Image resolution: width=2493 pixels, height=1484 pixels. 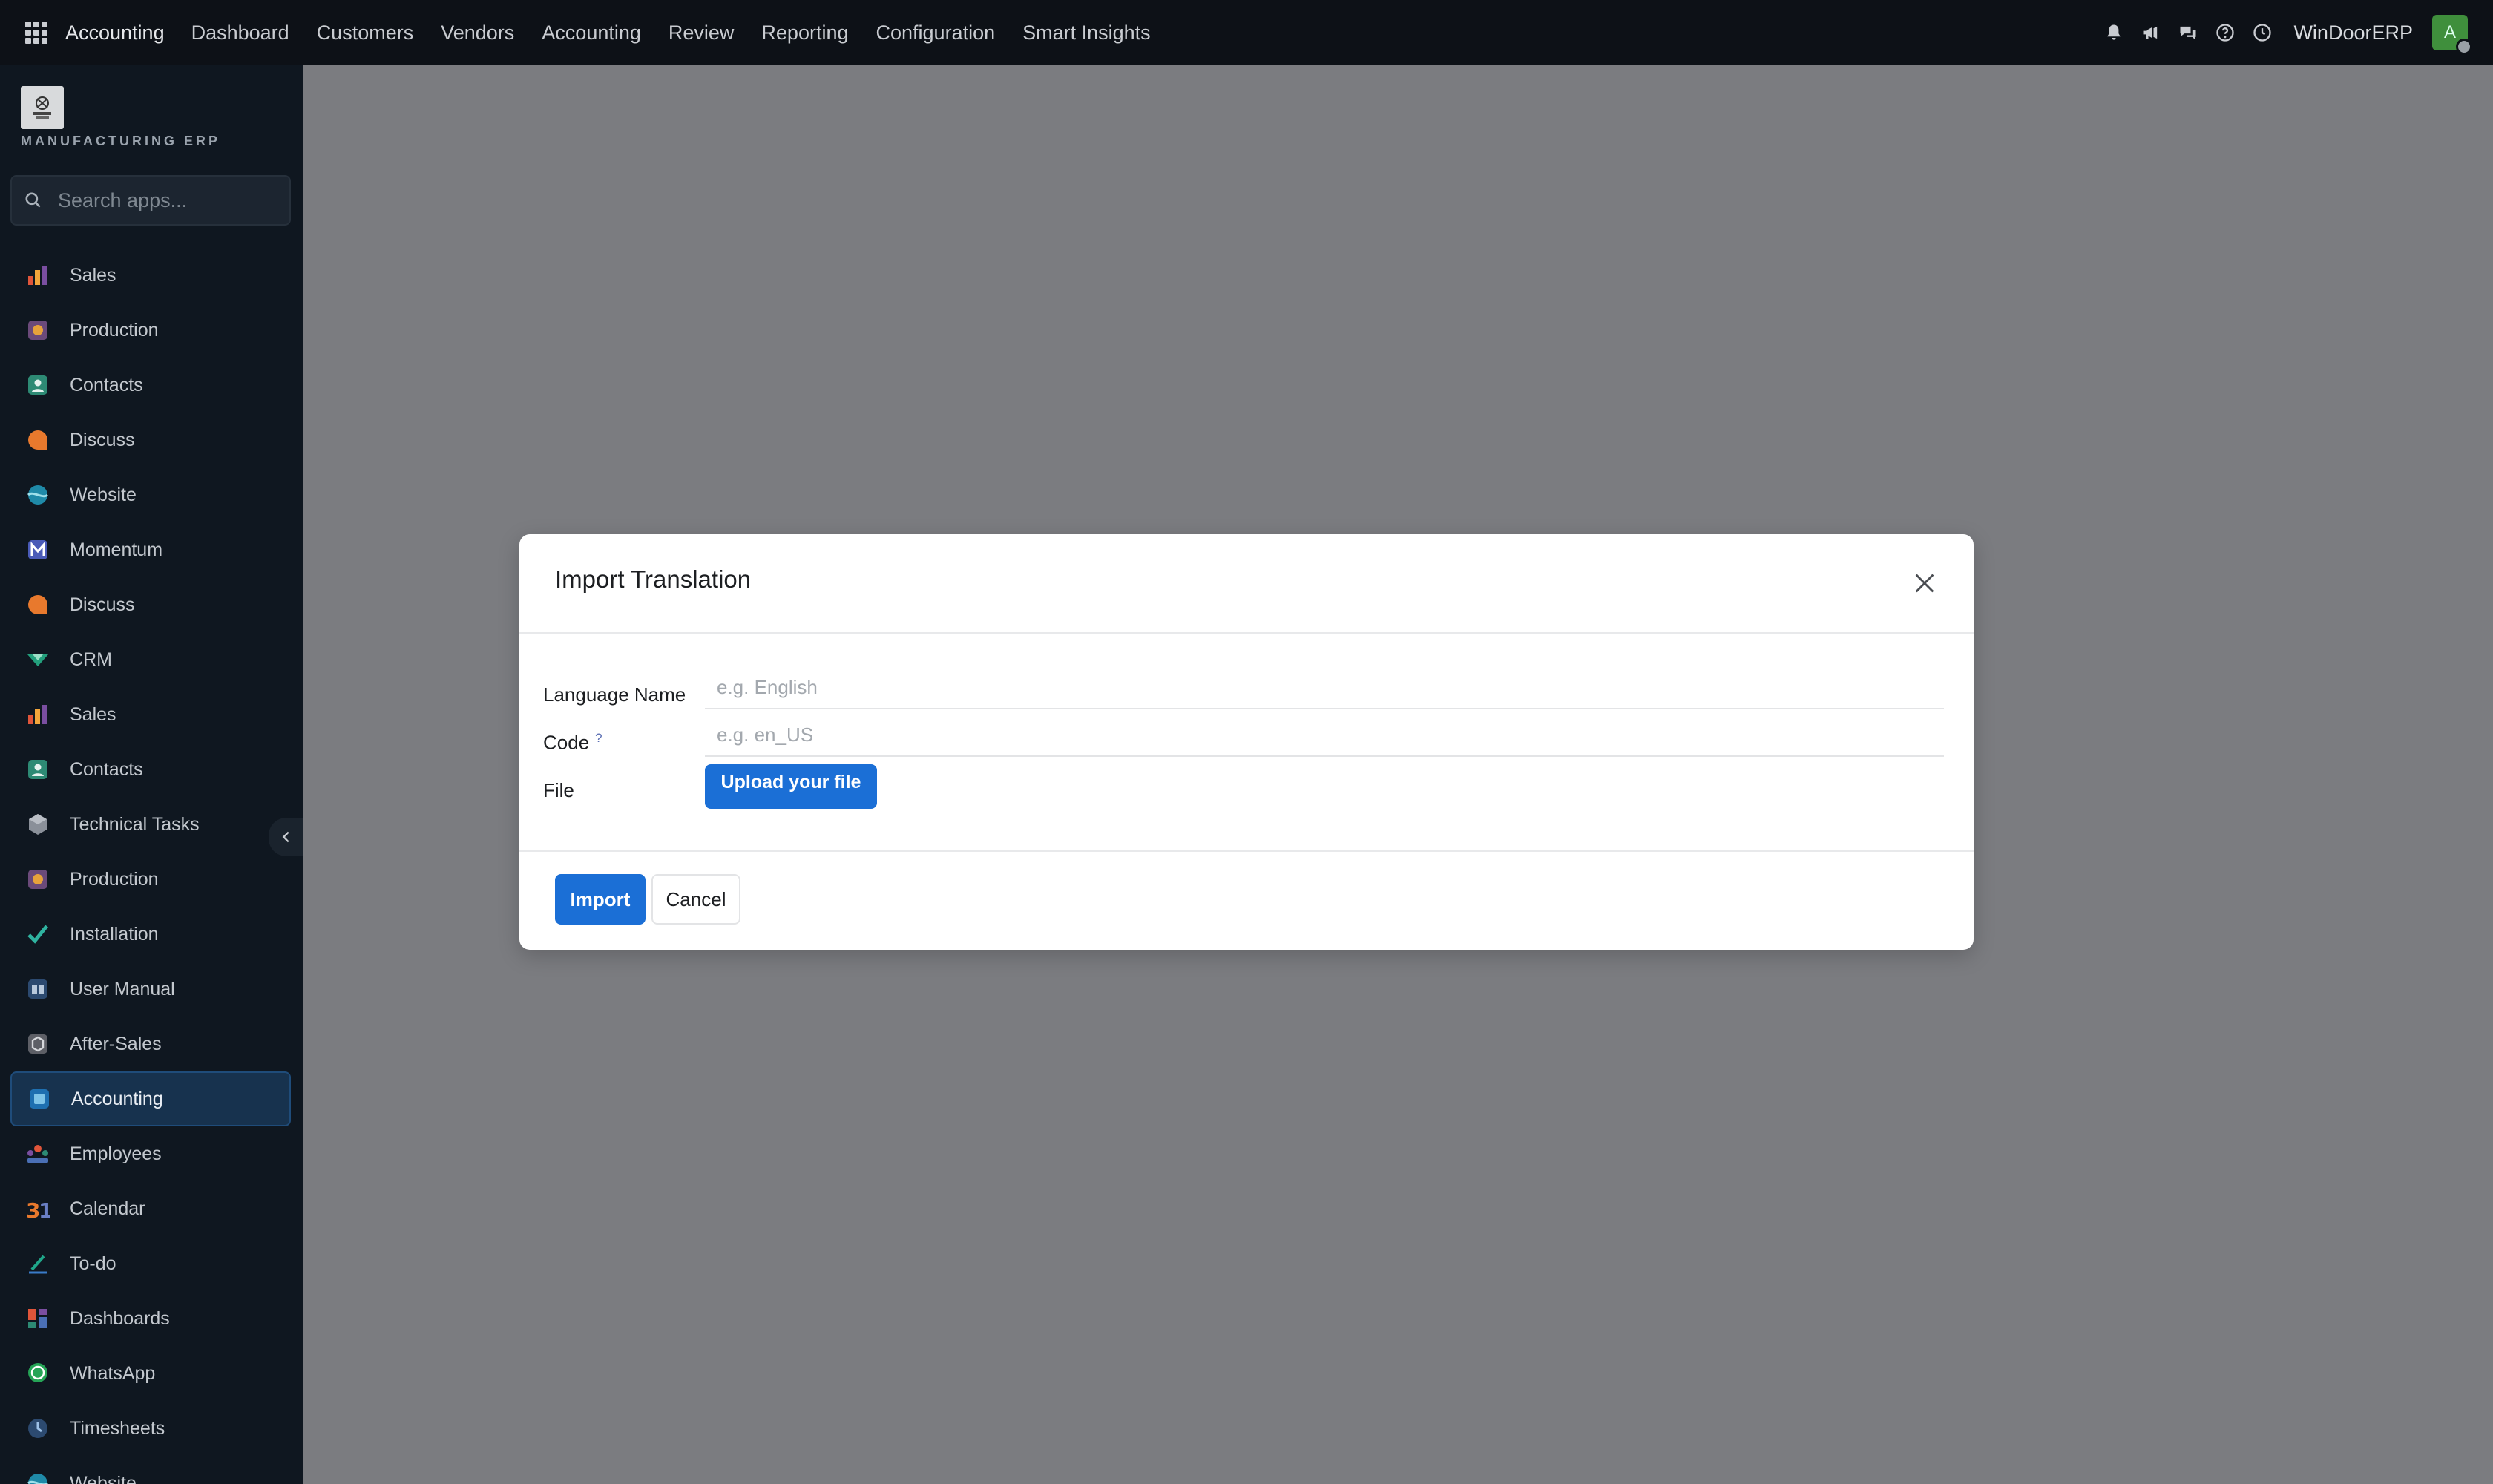 I want to click on language-name-input, so click(x=1324, y=687).